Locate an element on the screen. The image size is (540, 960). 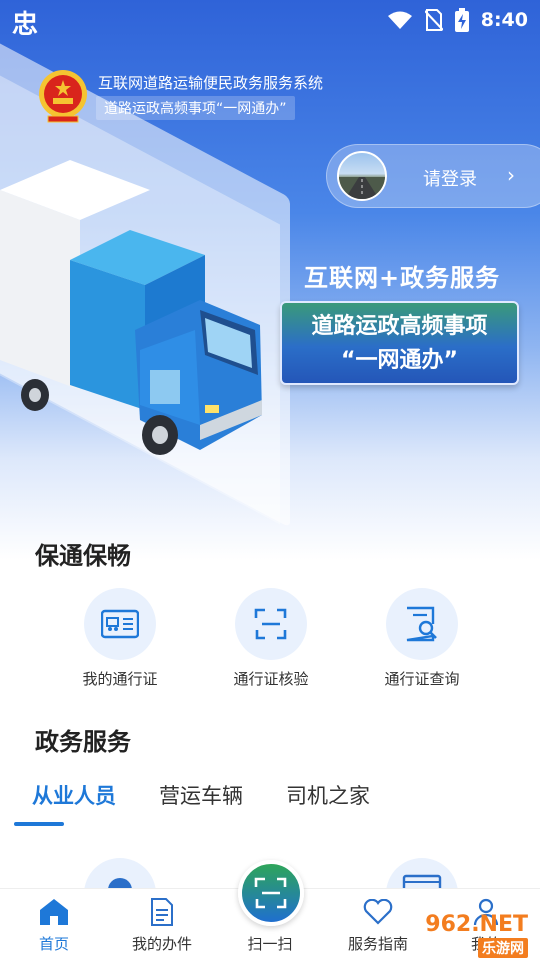
quick-label: 通行证查询 is located at coordinates (422, 679).